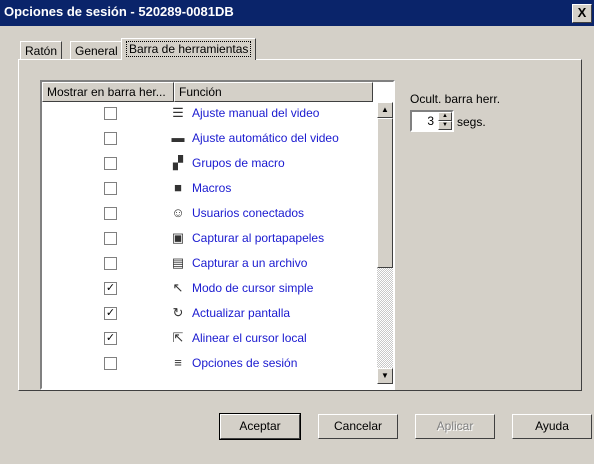  Describe the element at coordinates (245, 363) in the screenshot. I see `function-label: Opciones de sesión` at that location.